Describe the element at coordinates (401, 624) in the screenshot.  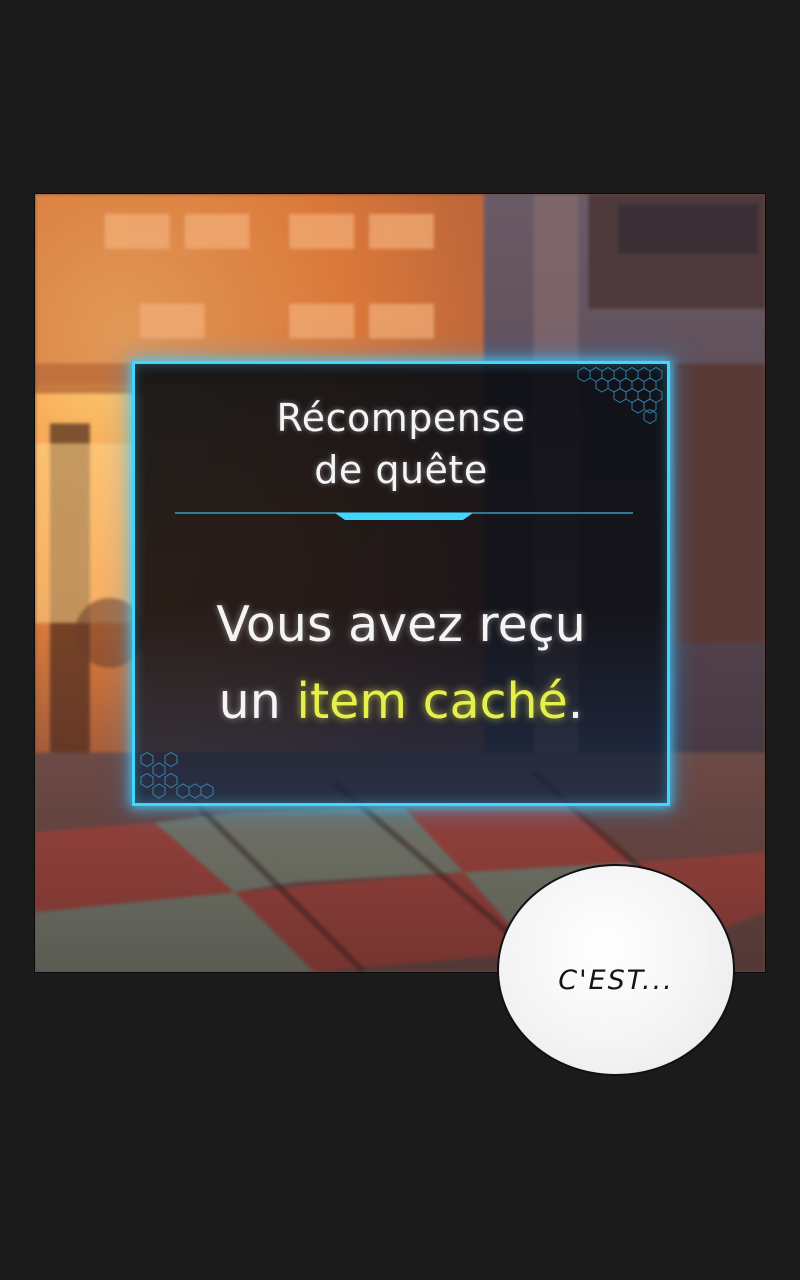
I see `quest-message-line1: Vous avez reçu` at that location.